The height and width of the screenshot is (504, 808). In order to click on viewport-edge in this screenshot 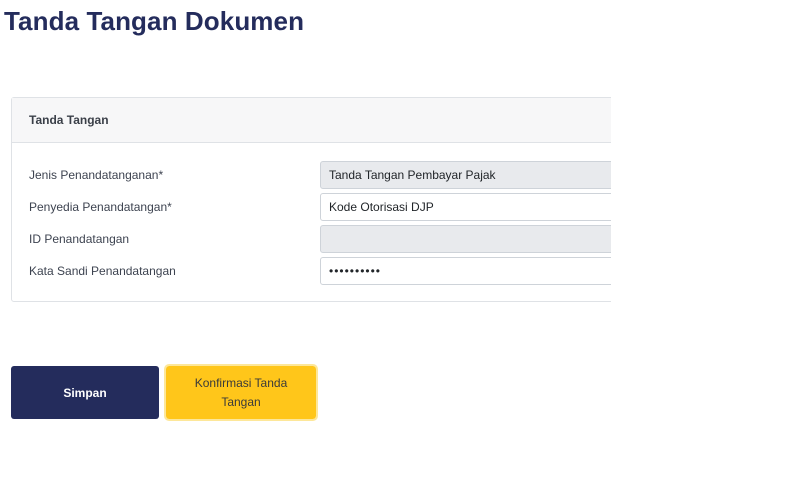, I will do `click(709, 200)`.